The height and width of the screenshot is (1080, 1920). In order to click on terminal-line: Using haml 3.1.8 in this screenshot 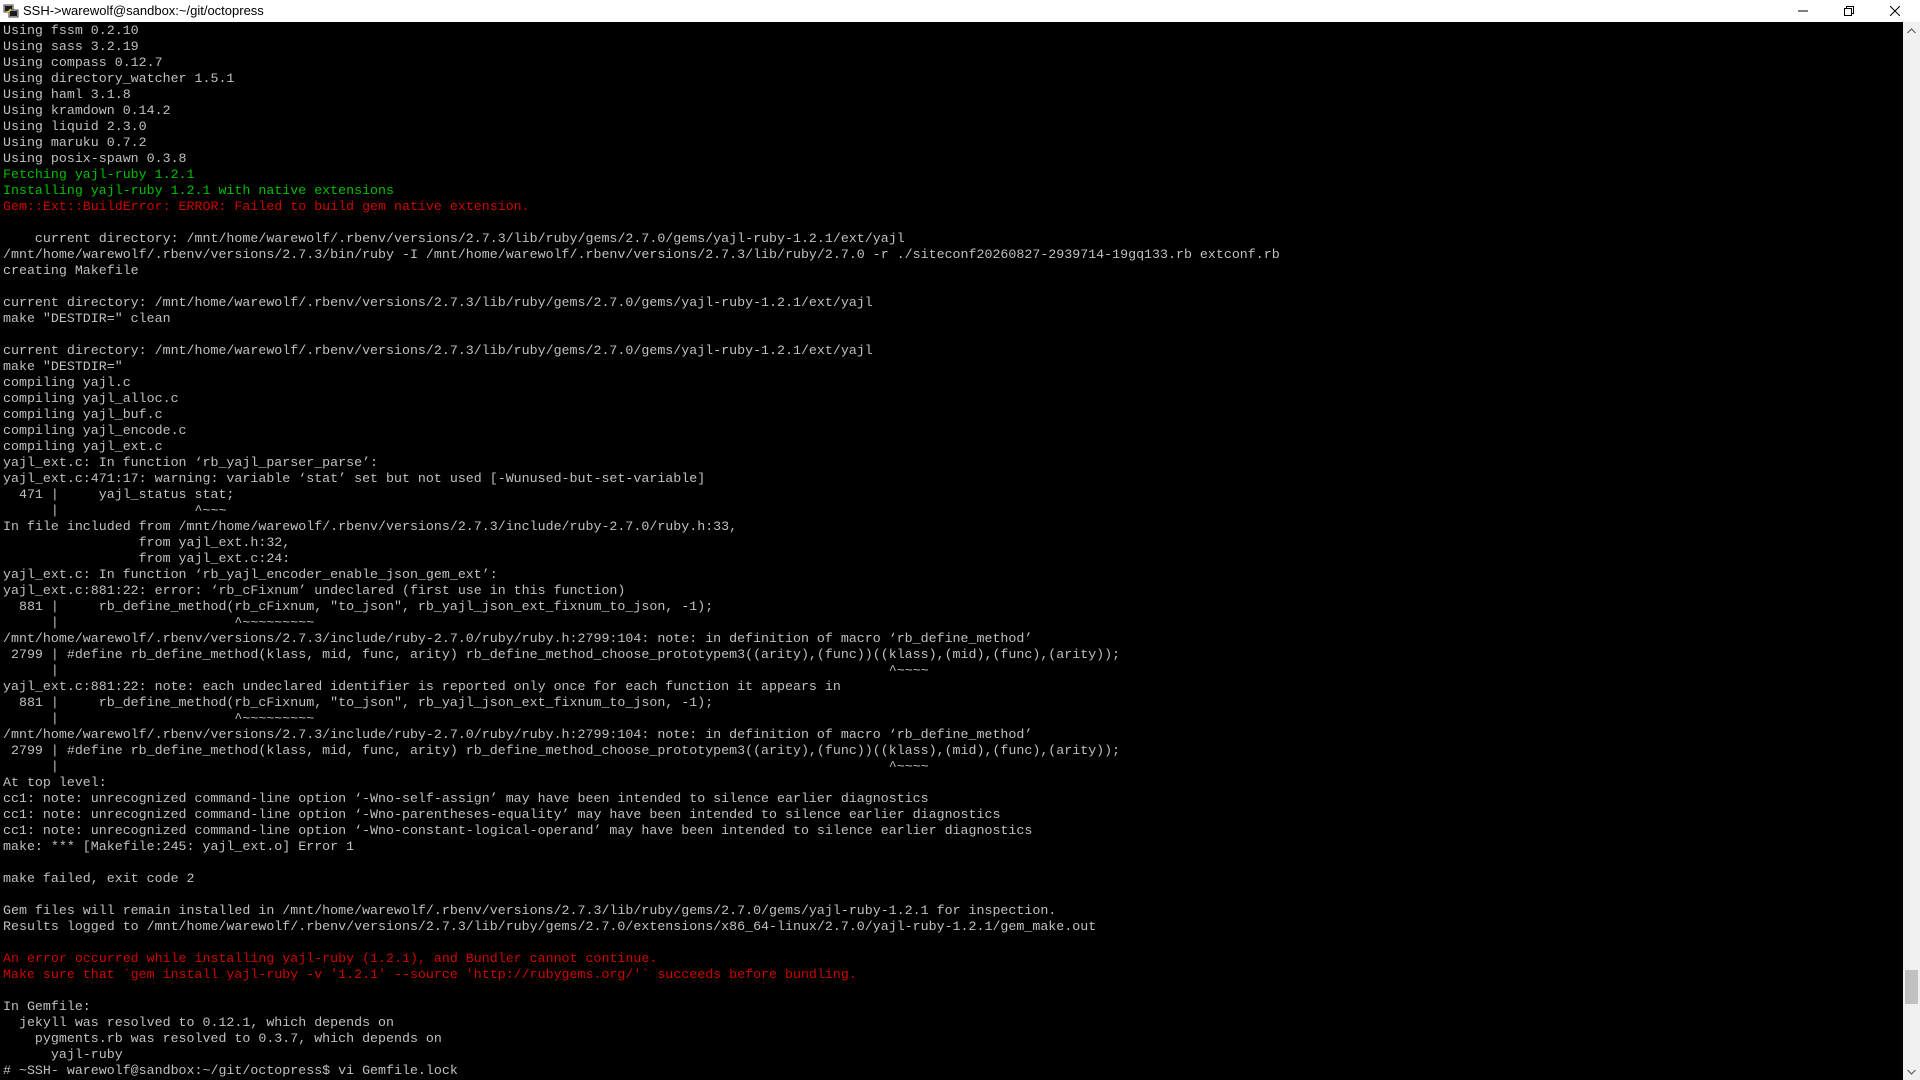, I will do `click(67, 94)`.